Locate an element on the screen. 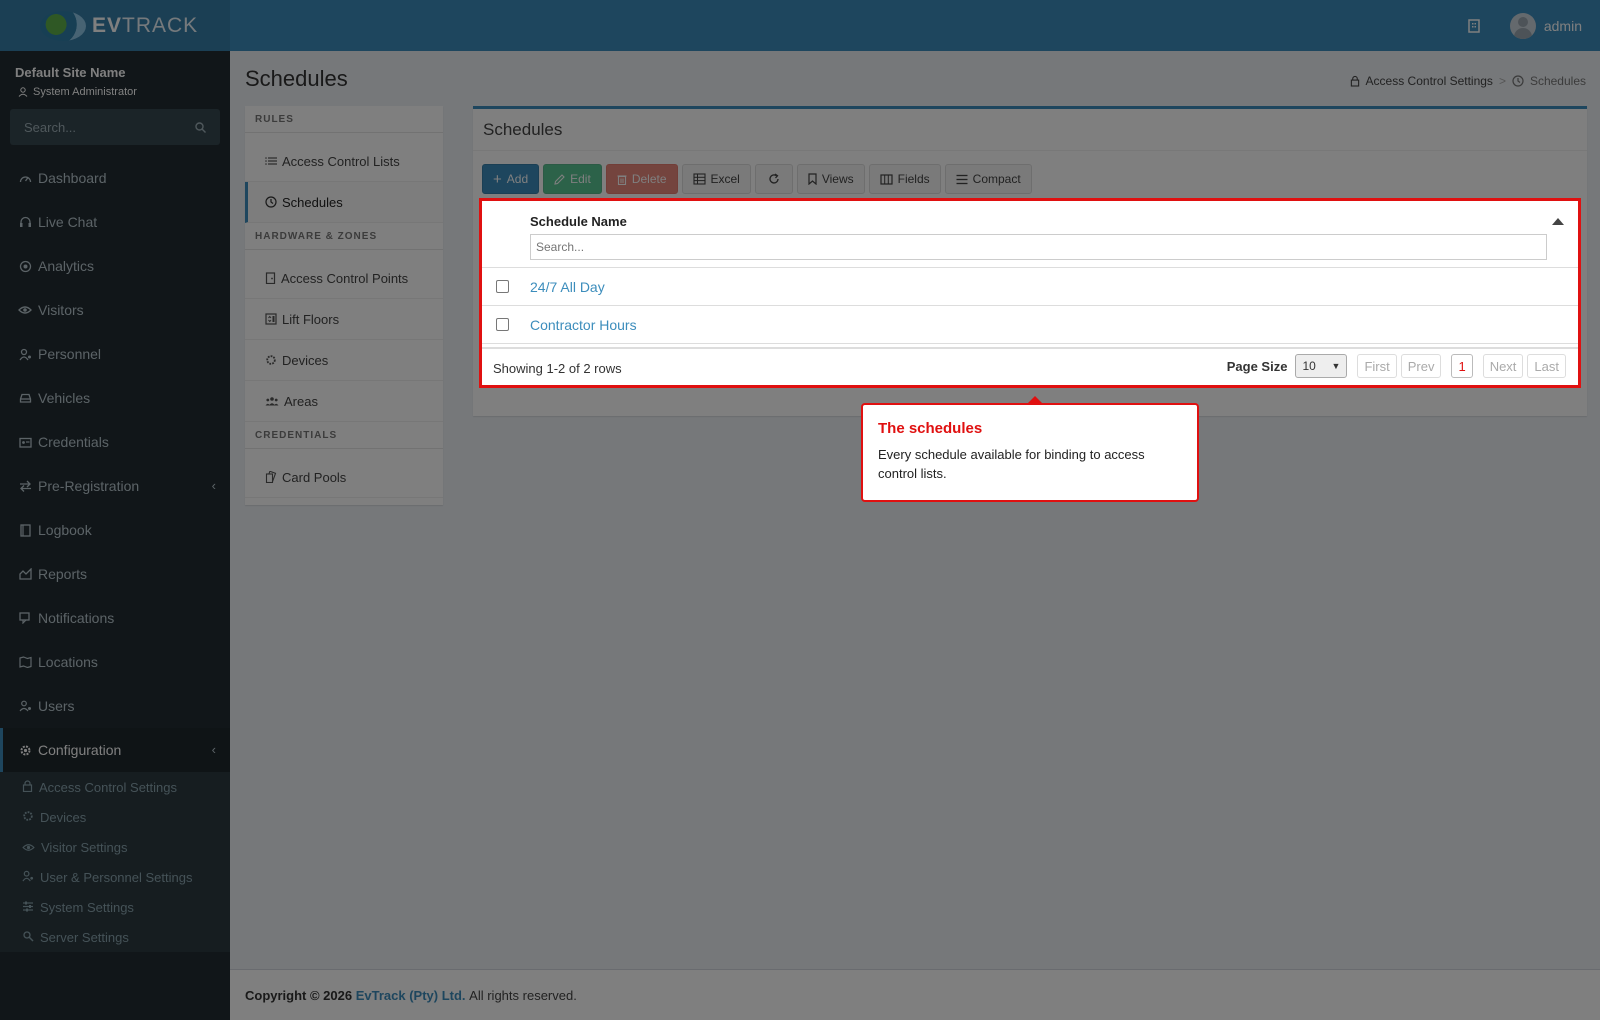 Image resolution: width=1600 pixels, height=1020 pixels. submenu-item-user-personnel-settings: User & Personnel Settings is located at coordinates (115, 877).